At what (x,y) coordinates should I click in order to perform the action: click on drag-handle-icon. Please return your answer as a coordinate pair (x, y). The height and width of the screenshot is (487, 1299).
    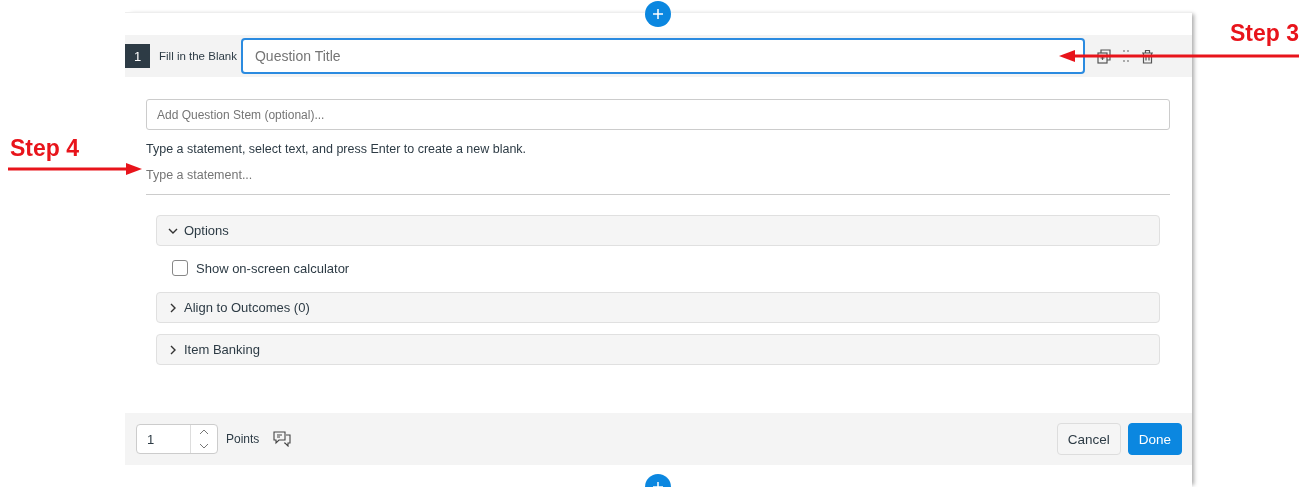
    Looking at the image, I should click on (1126, 56).